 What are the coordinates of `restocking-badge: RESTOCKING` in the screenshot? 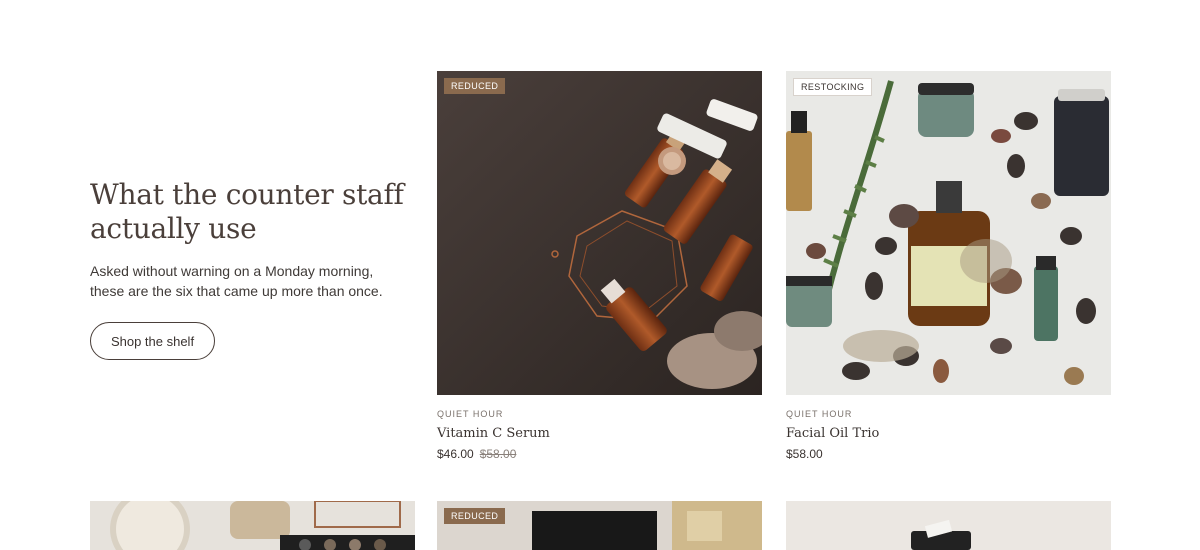 It's located at (833, 87).